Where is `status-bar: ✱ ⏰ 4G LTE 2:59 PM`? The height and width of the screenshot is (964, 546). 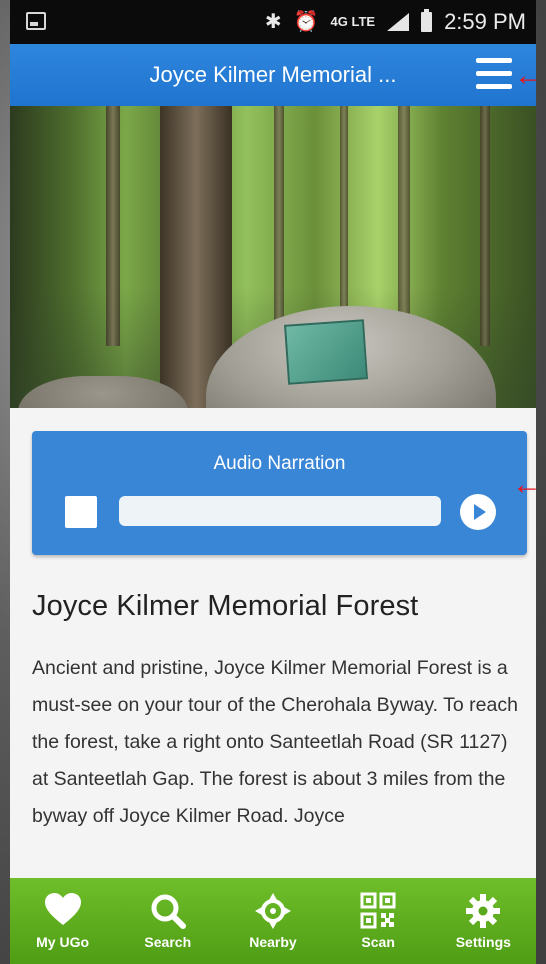
status-bar: ✱ ⏰ 4G LTE 2:59 PM is located at coordinates (273, 22).